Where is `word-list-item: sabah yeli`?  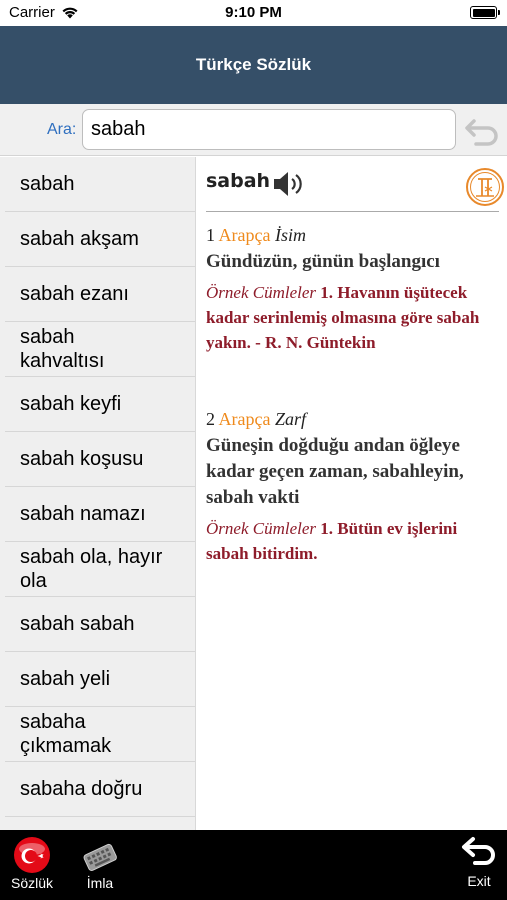
word-list-item: sabah yeli is located at coordinates (100, 679).